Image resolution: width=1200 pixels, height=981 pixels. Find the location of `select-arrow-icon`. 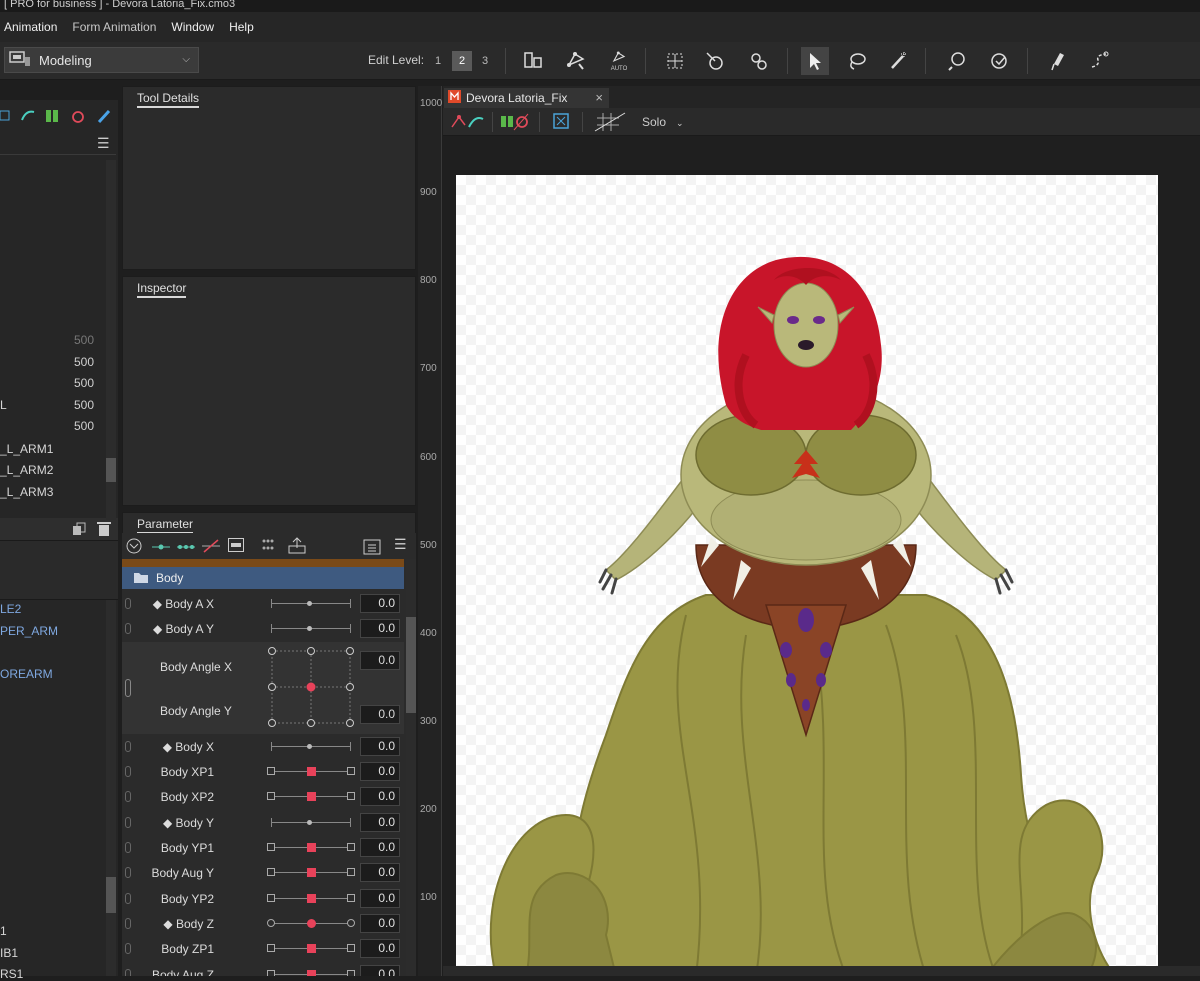

select-arrow-icon is located at coordinates (815, 61).